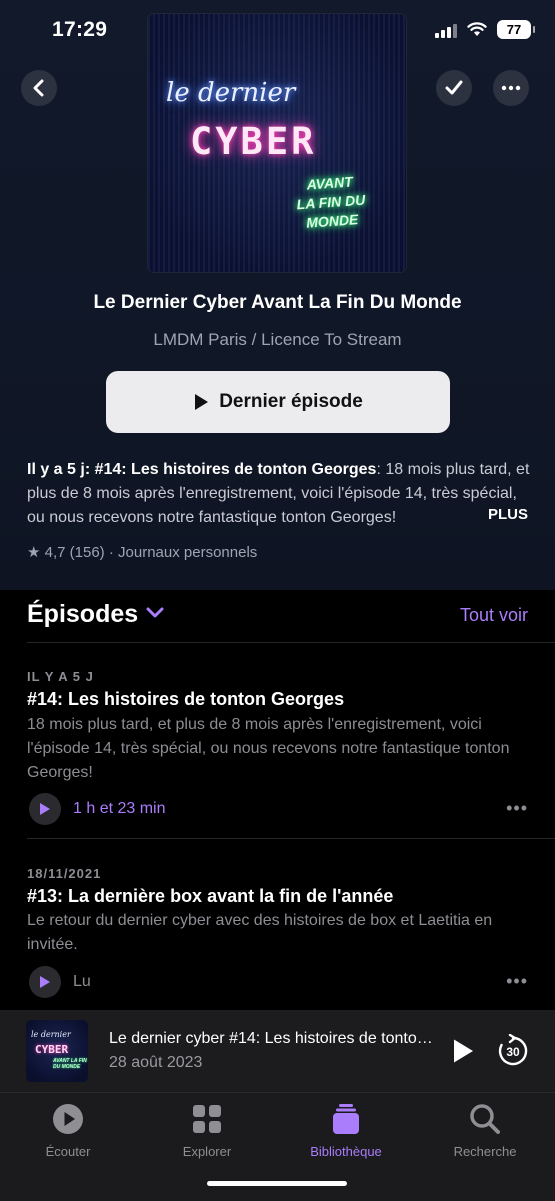  What do you see at coordinates (277, 302) in the screenshot?
I see `podcast-title: Le Dernier Cyber Avant La Fin Du Monde` at bounding box center [277, 302].